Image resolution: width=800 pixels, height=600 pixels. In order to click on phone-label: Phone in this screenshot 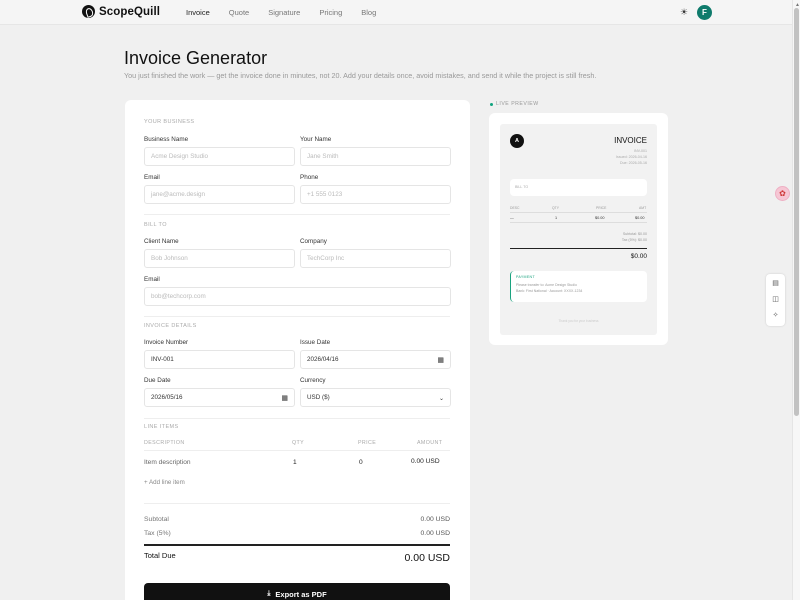, I will do `click(309, 177)`.